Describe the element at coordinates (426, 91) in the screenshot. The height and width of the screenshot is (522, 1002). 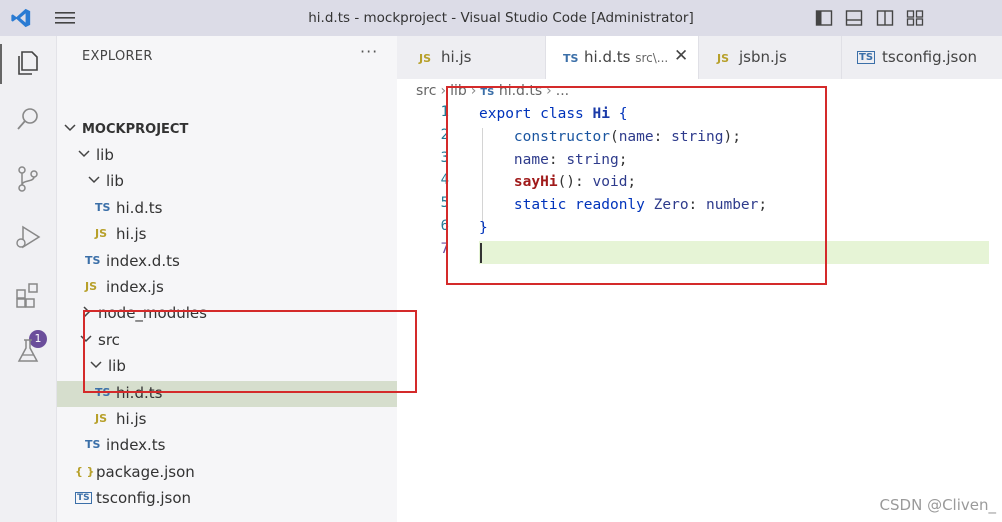
I see `breadcrumb-item: src` at that location.